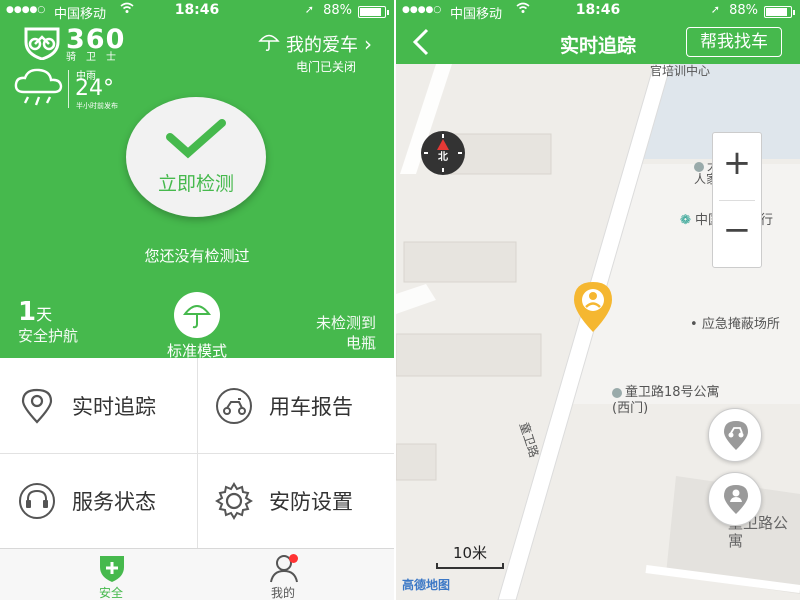 The width and height of the screenshot is (800, 600). Describe the element at coordinates (734, 42) in the screenshot. I see `find-car-button: 帮我找车` at that location.